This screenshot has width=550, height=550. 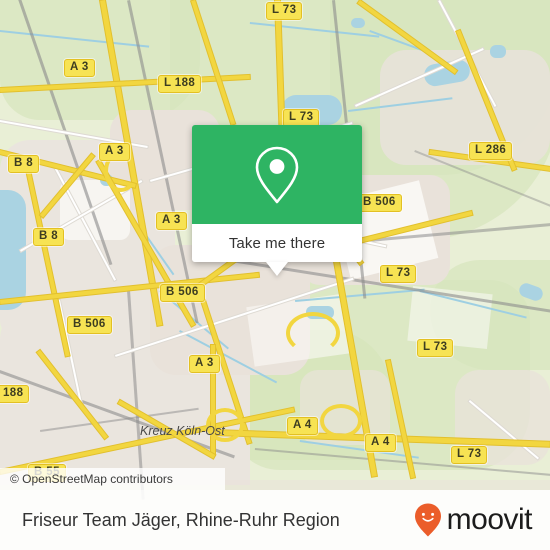 What do you see at coordinates (491, 151) in the screenshot?
I see `road-shield: L 286` at bounding box center [491, 151].